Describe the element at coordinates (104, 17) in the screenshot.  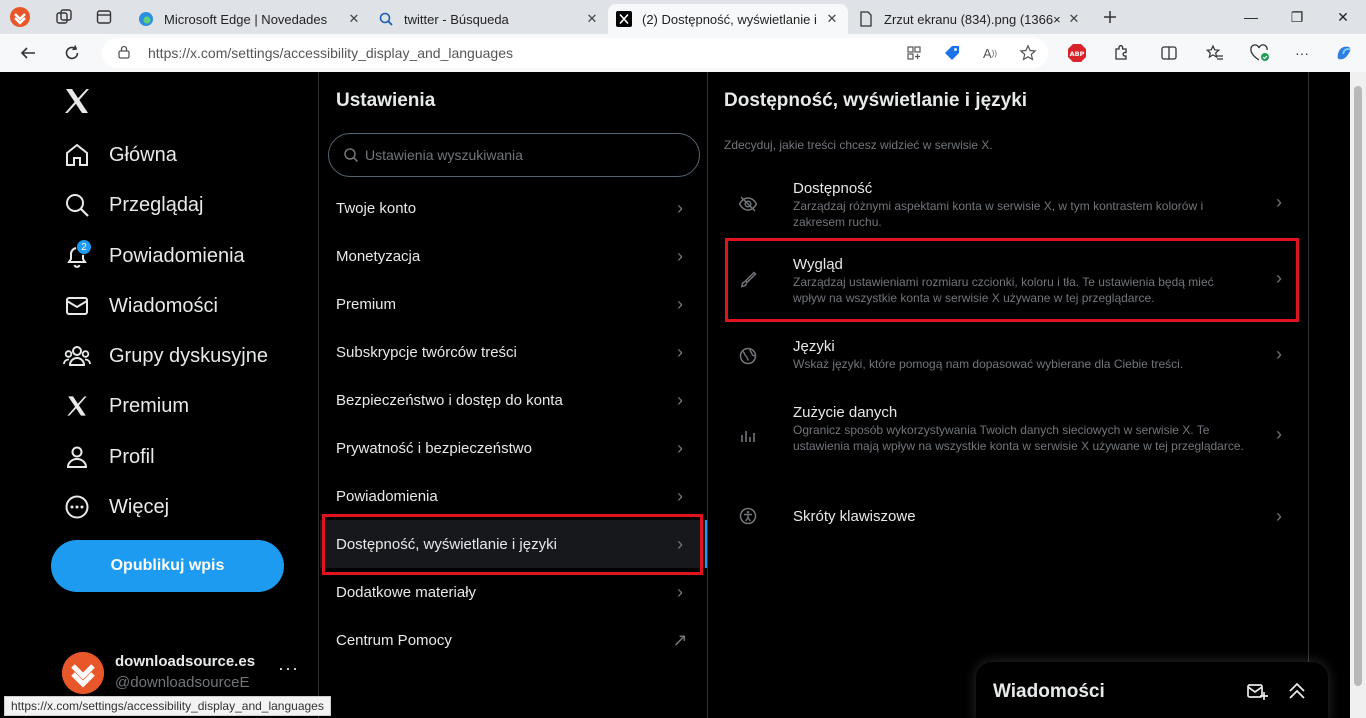
I see `tab-actions-icon` at that location.